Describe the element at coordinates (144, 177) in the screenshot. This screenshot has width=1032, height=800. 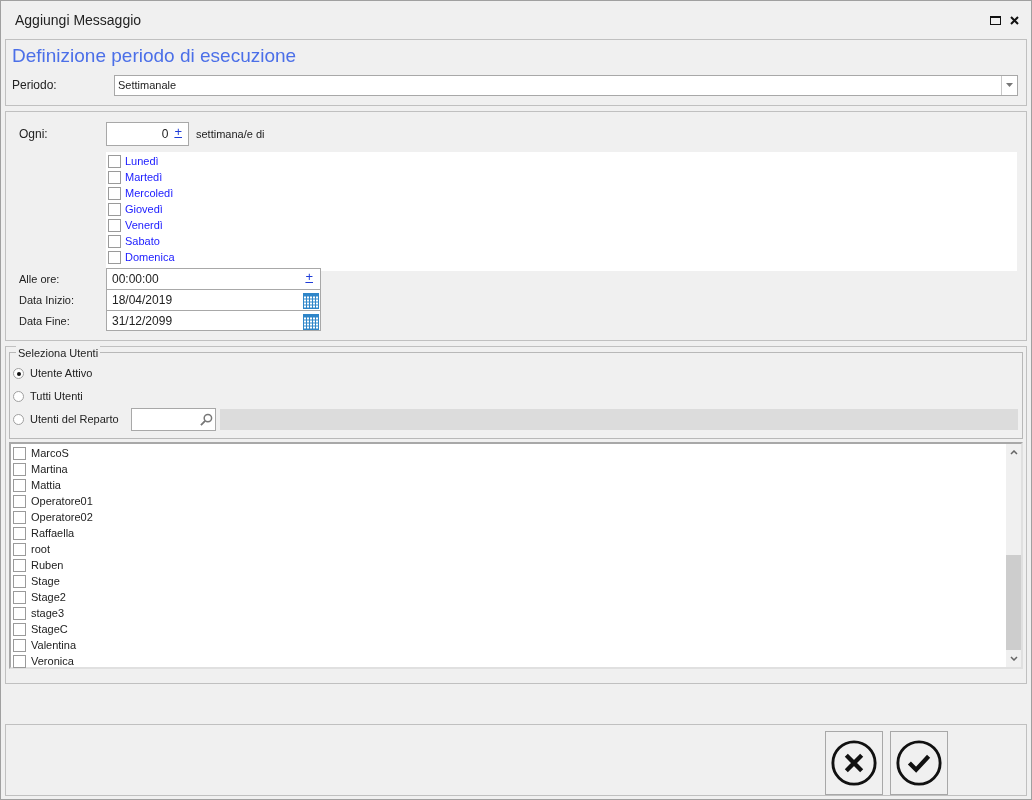
I see `day-label: Martedì` at that location.